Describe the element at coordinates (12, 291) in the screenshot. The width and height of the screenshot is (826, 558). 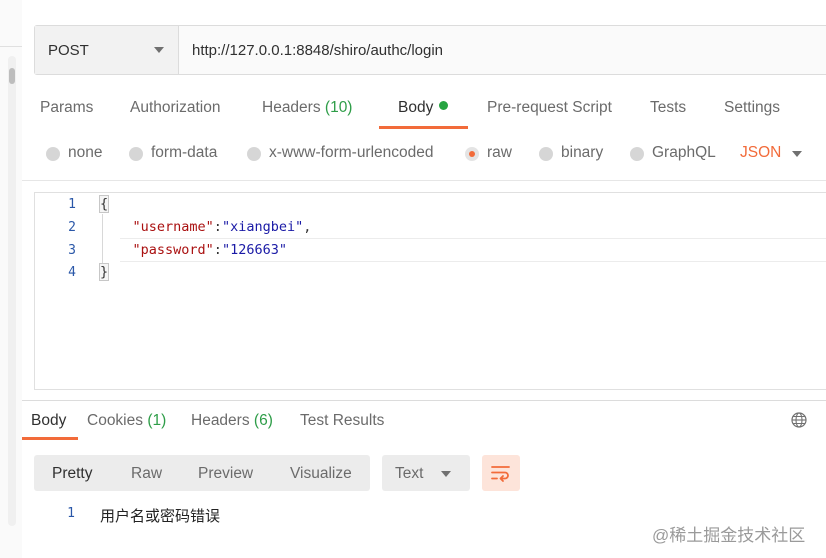
I see `scrollbar-track` at that location.